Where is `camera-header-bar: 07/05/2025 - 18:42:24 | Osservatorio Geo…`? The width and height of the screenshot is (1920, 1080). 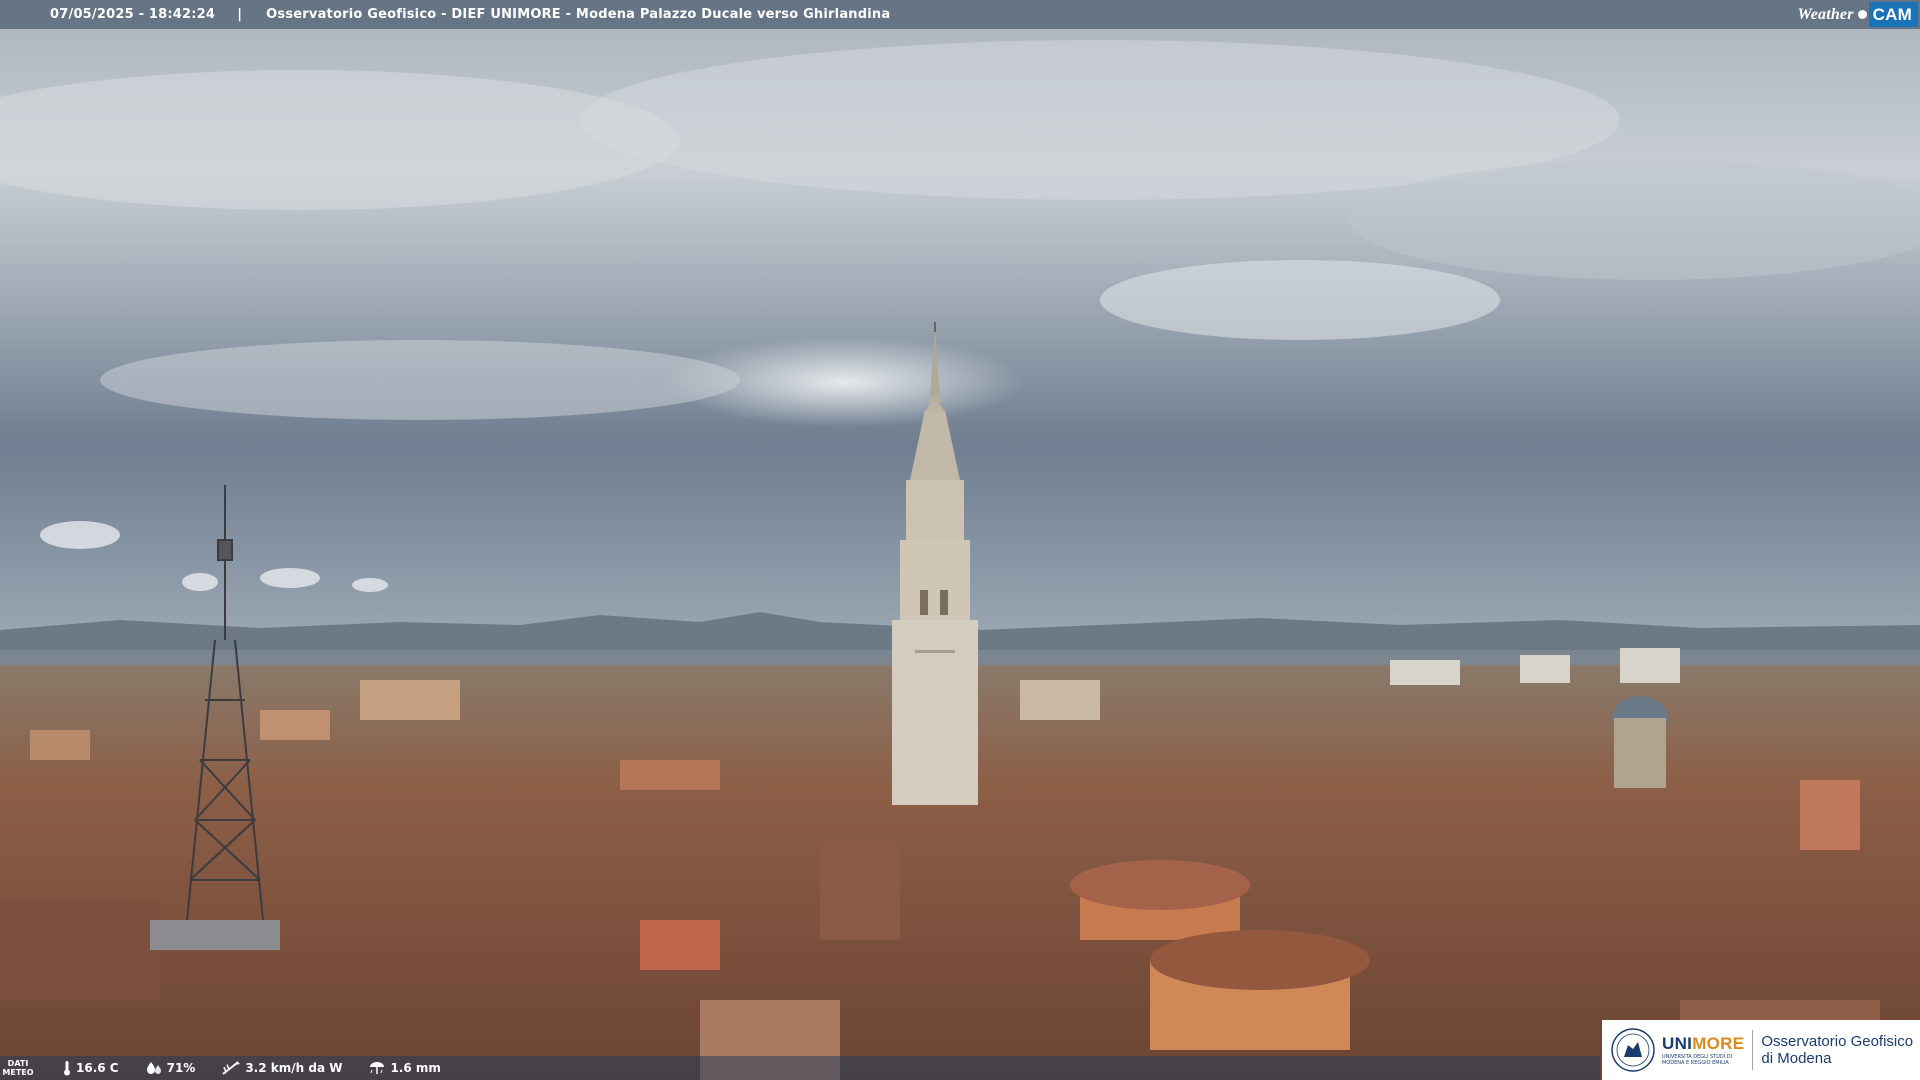
camera-header-bar: 07/05/2025 - 18:42:24 | Osservatorio Geo… is located at coordinates (960, 14).